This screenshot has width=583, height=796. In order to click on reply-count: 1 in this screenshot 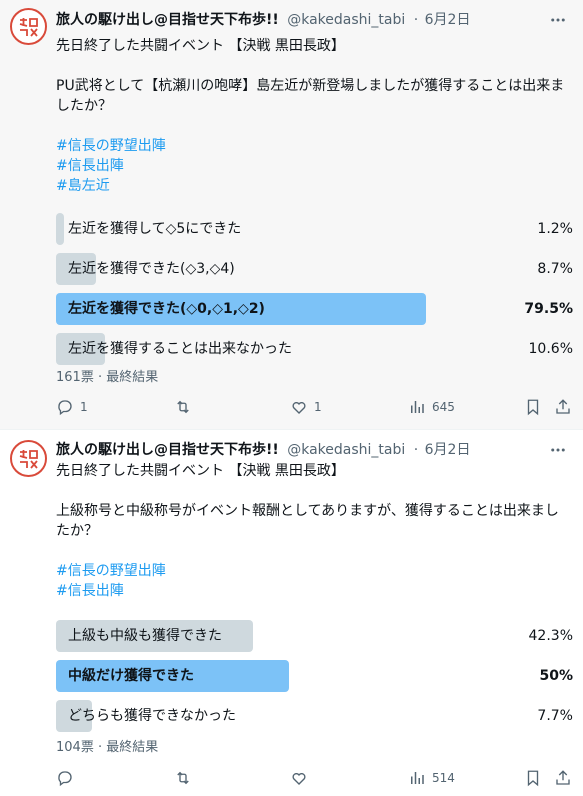, I will do `click(84, 407)`.